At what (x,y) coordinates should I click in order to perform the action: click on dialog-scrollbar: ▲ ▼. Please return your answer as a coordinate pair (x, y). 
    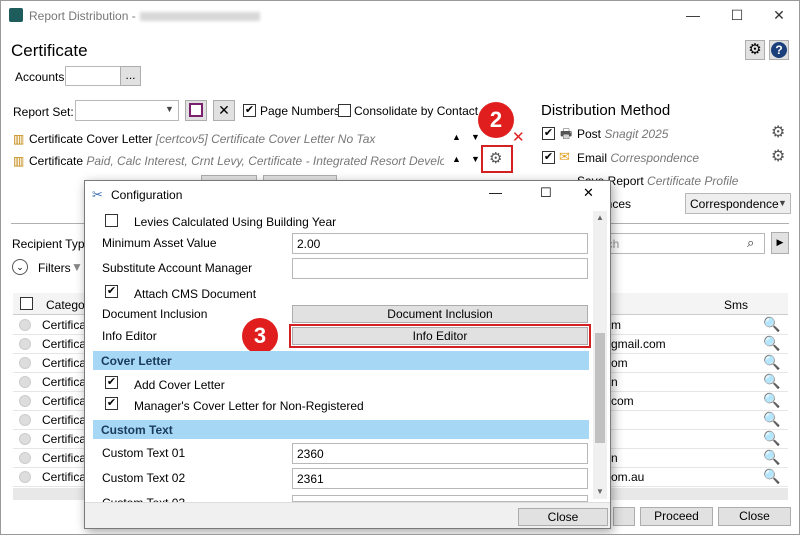
    Looking at the image, I should click on (600, 355).